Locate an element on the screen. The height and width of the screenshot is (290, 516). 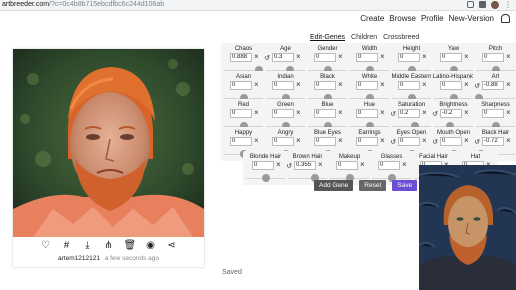
profile-avatar is located at coordinates (495, 5).